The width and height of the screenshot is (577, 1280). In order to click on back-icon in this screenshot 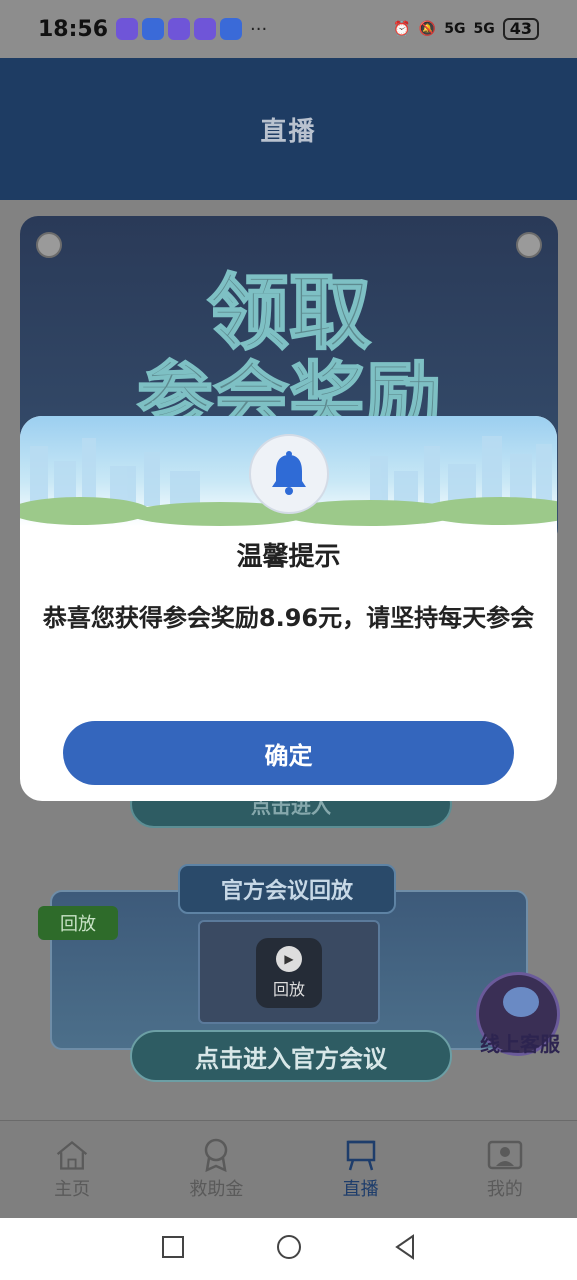, I will do `click(405, 1249)`.